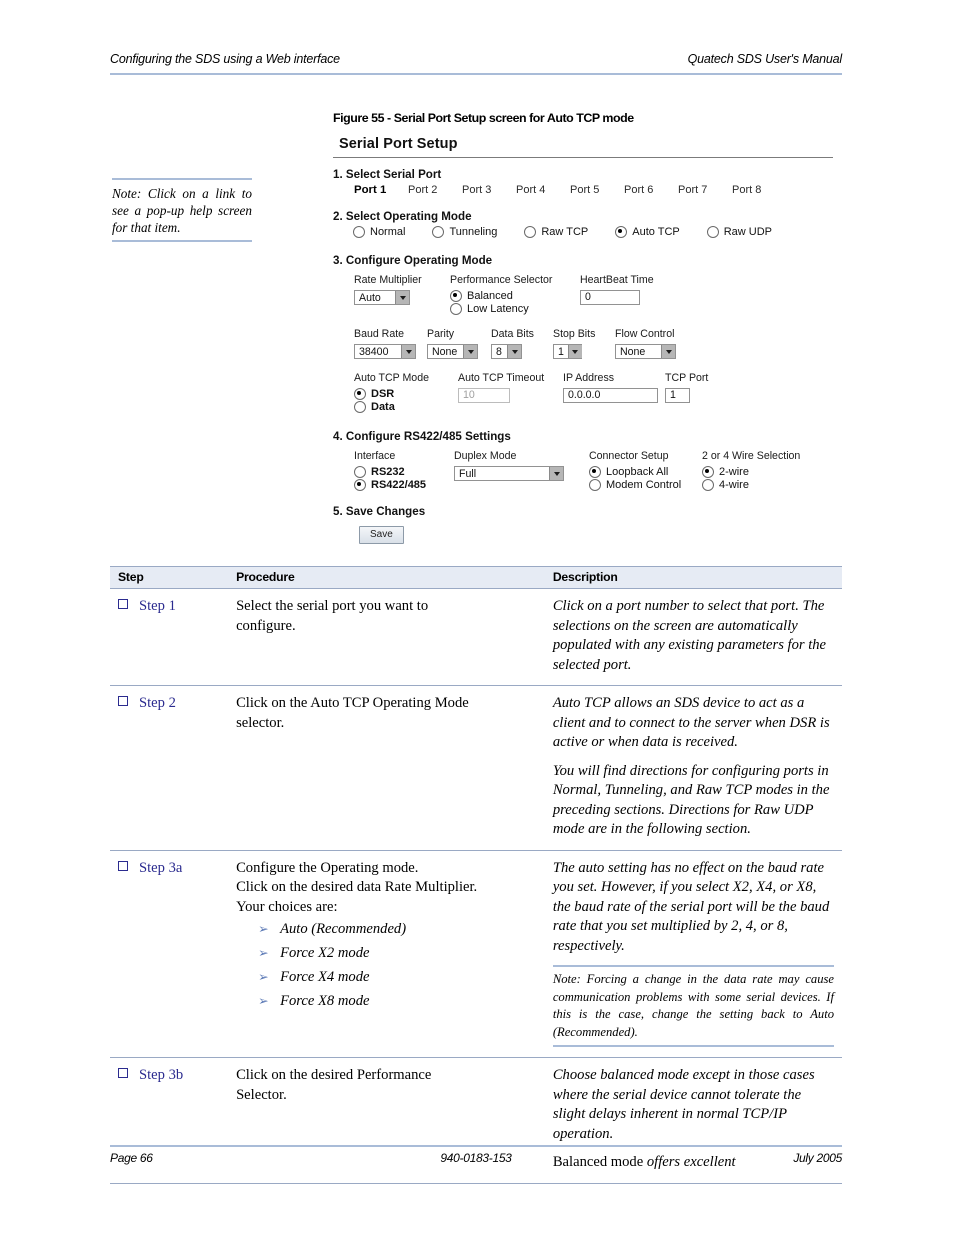 This screenshot has width=954, height=1235. Describe the element at coordinates (435, 190) in the screenshot. I see `port-link-2: Port 2` at that location.